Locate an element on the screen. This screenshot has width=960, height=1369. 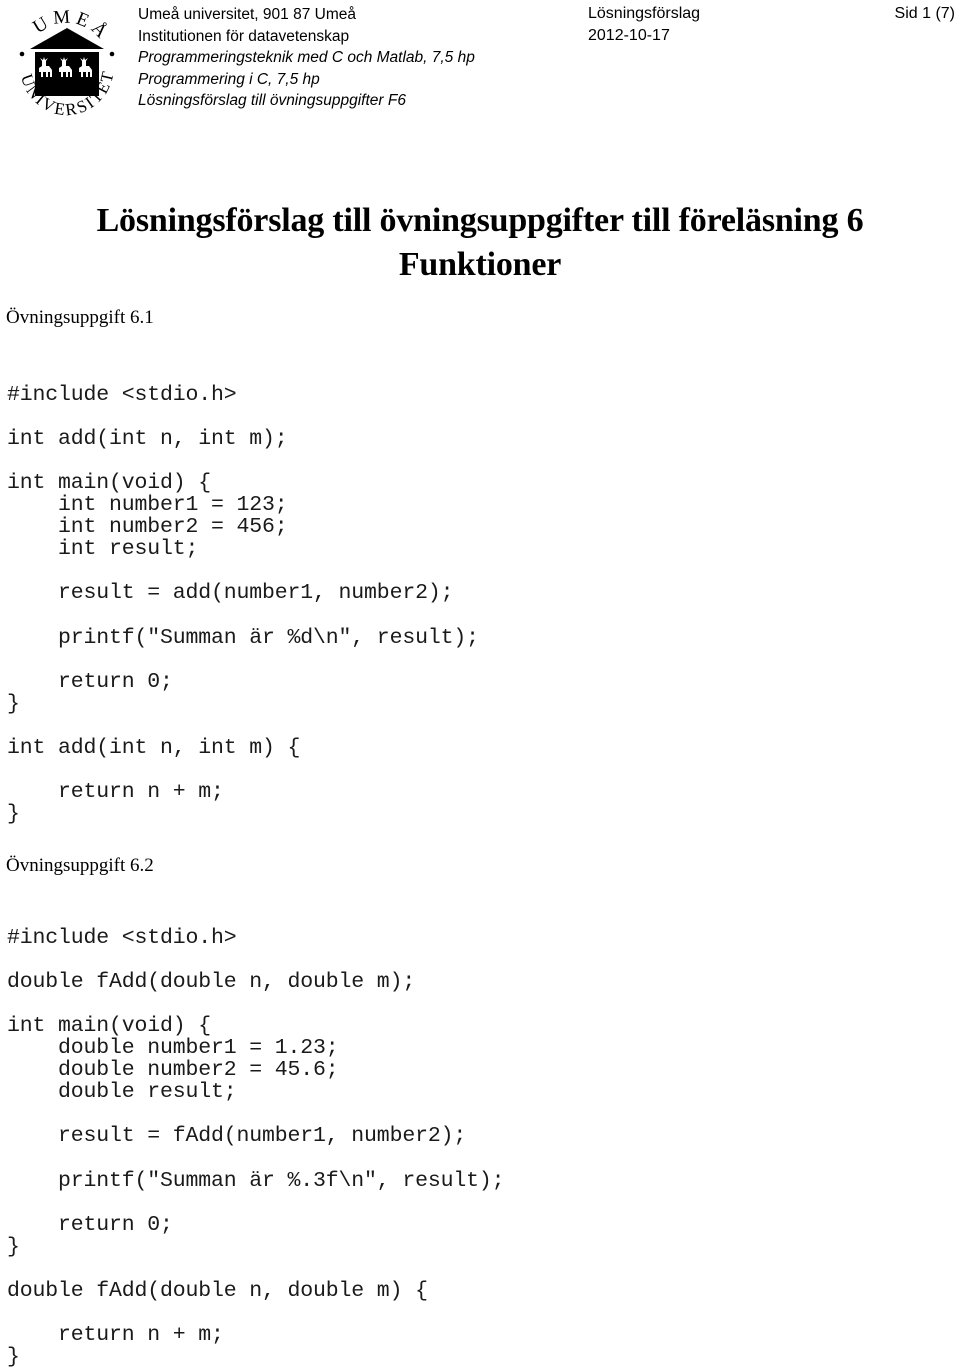
umea-university-seal-icon: UMEÅ UNIVERSITET is located at coordinates (67, 65).